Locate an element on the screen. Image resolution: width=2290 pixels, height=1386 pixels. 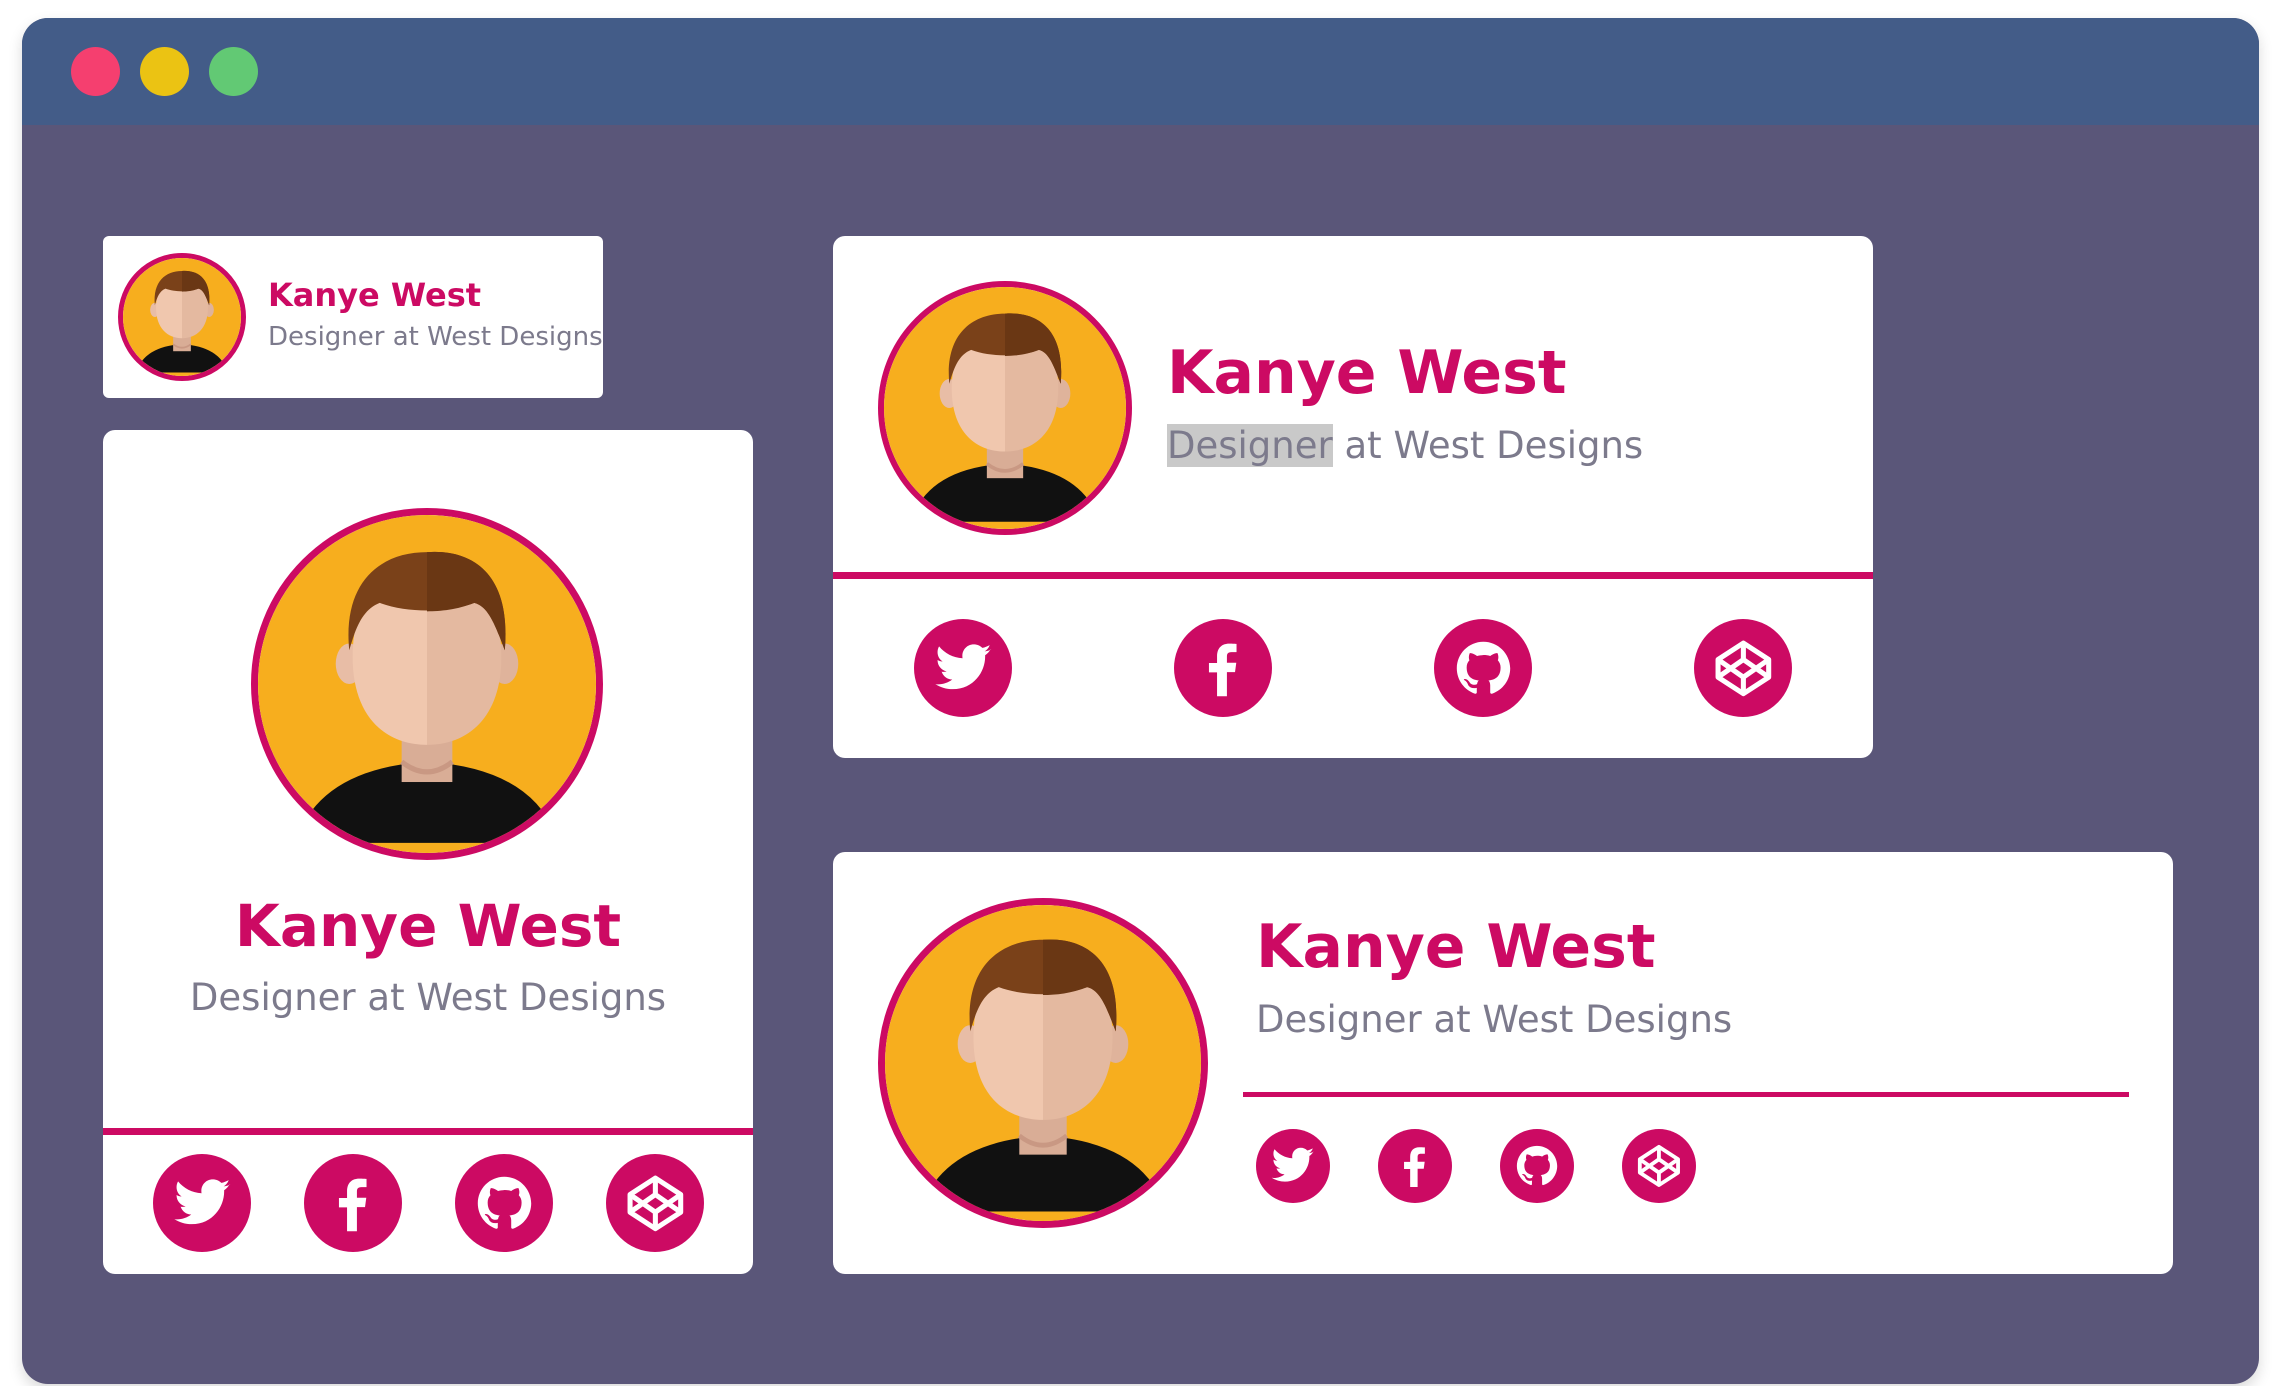
profile-card-small: Kanye West Designer at West Designs is located at coordinates (353, 317).